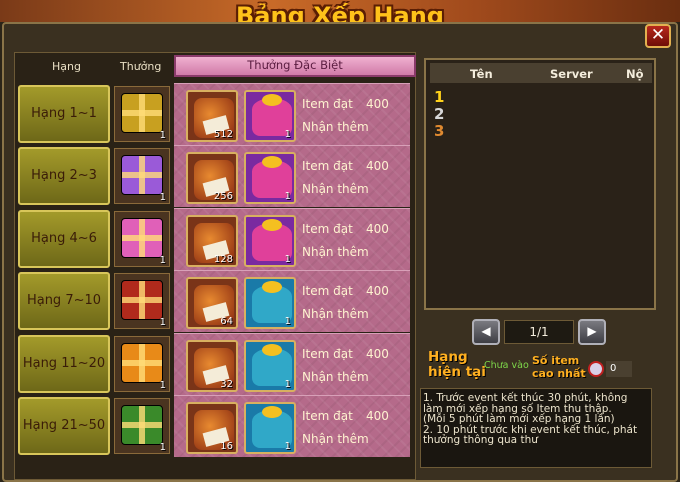  What do you see at coordinates (64, 239) in the screenshot?
I see `rank-tier-button: Hạng 4~6` at bounding box center [64, 239].